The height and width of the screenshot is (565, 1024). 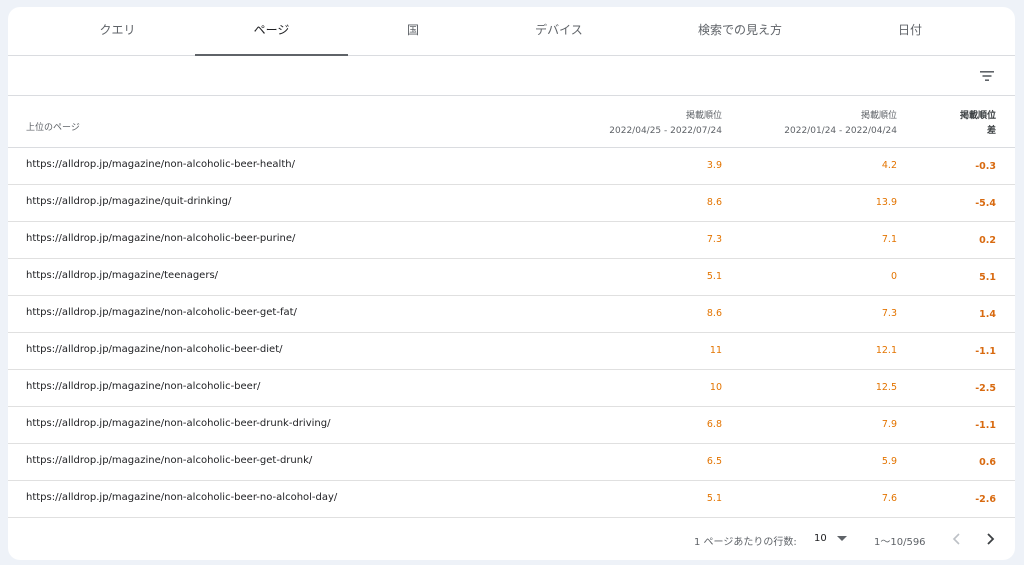 I want to click on position-previous: 7.1, so click(x=889, y=239).